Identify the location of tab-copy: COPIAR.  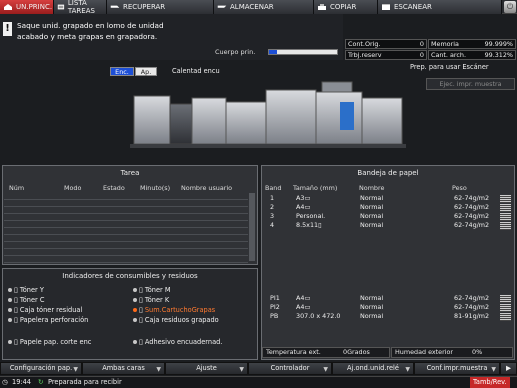
(346, 7).